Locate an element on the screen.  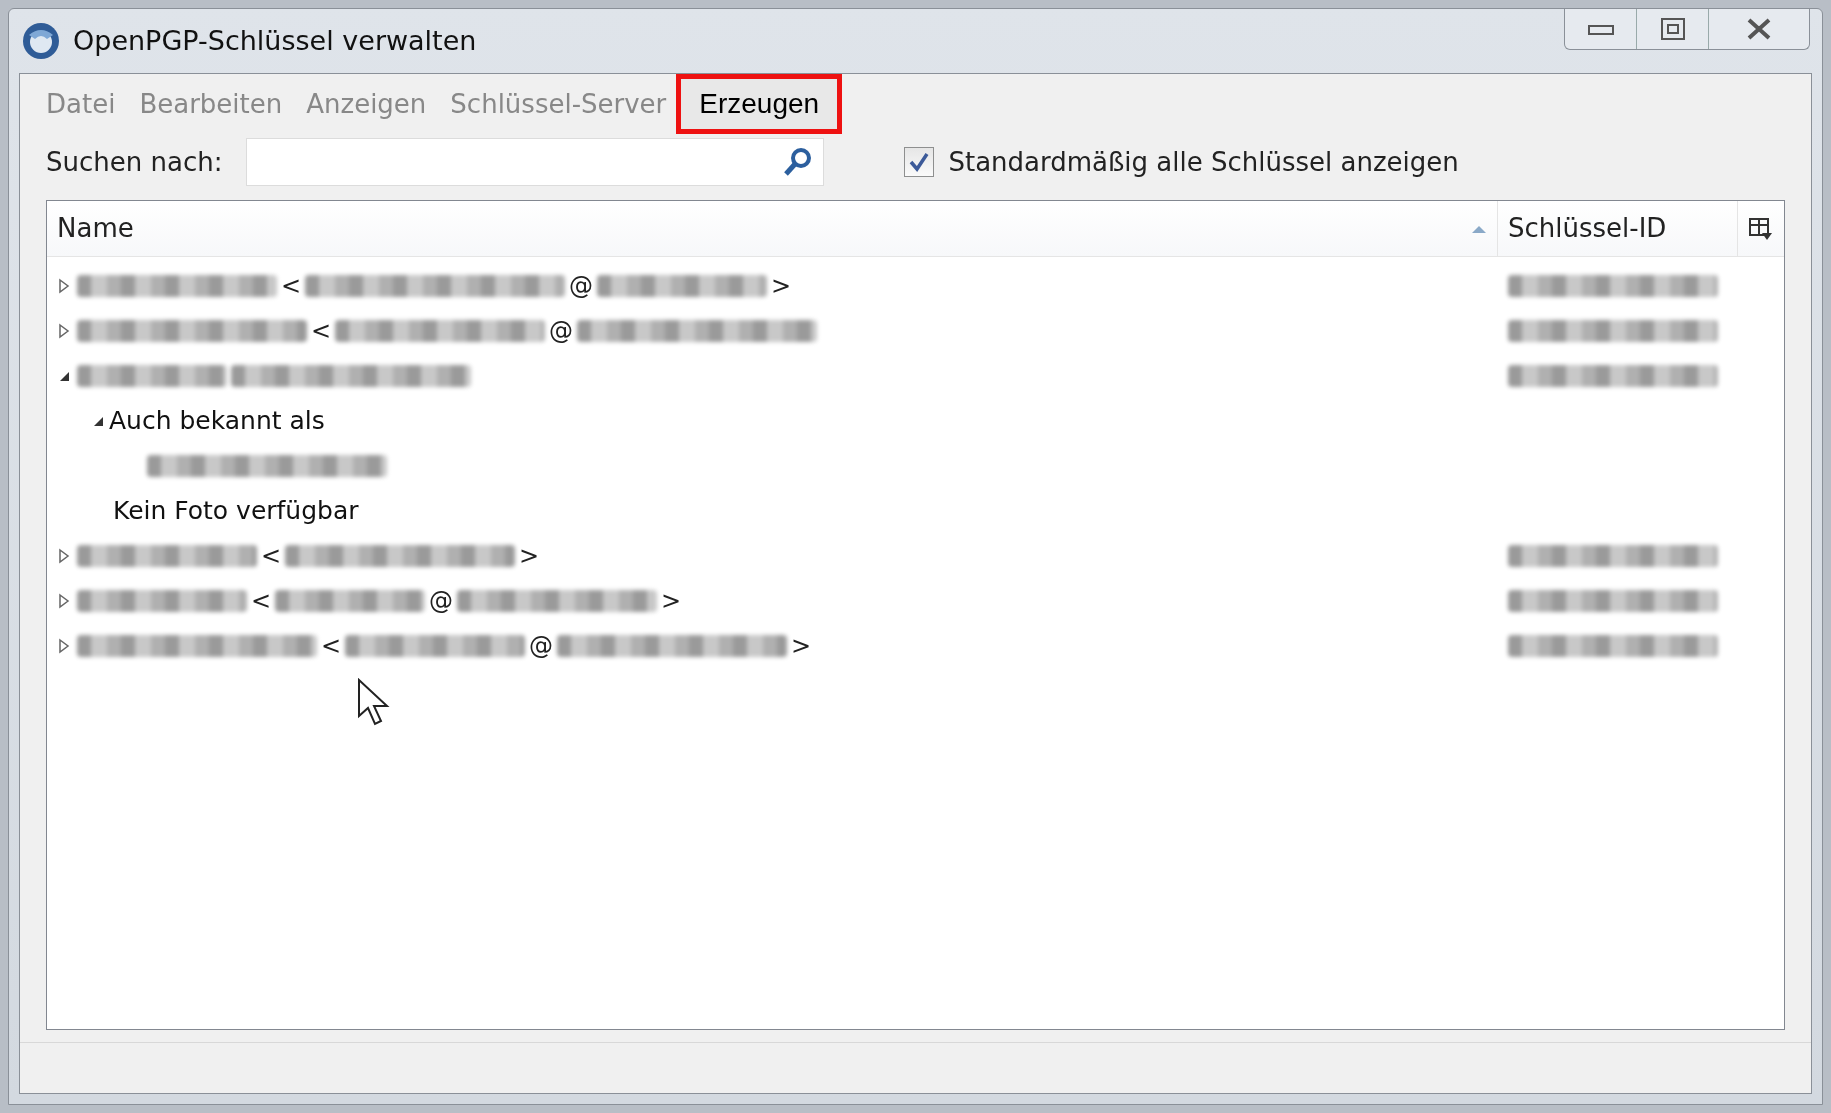
check-icon is located at coordinates (919, 162).